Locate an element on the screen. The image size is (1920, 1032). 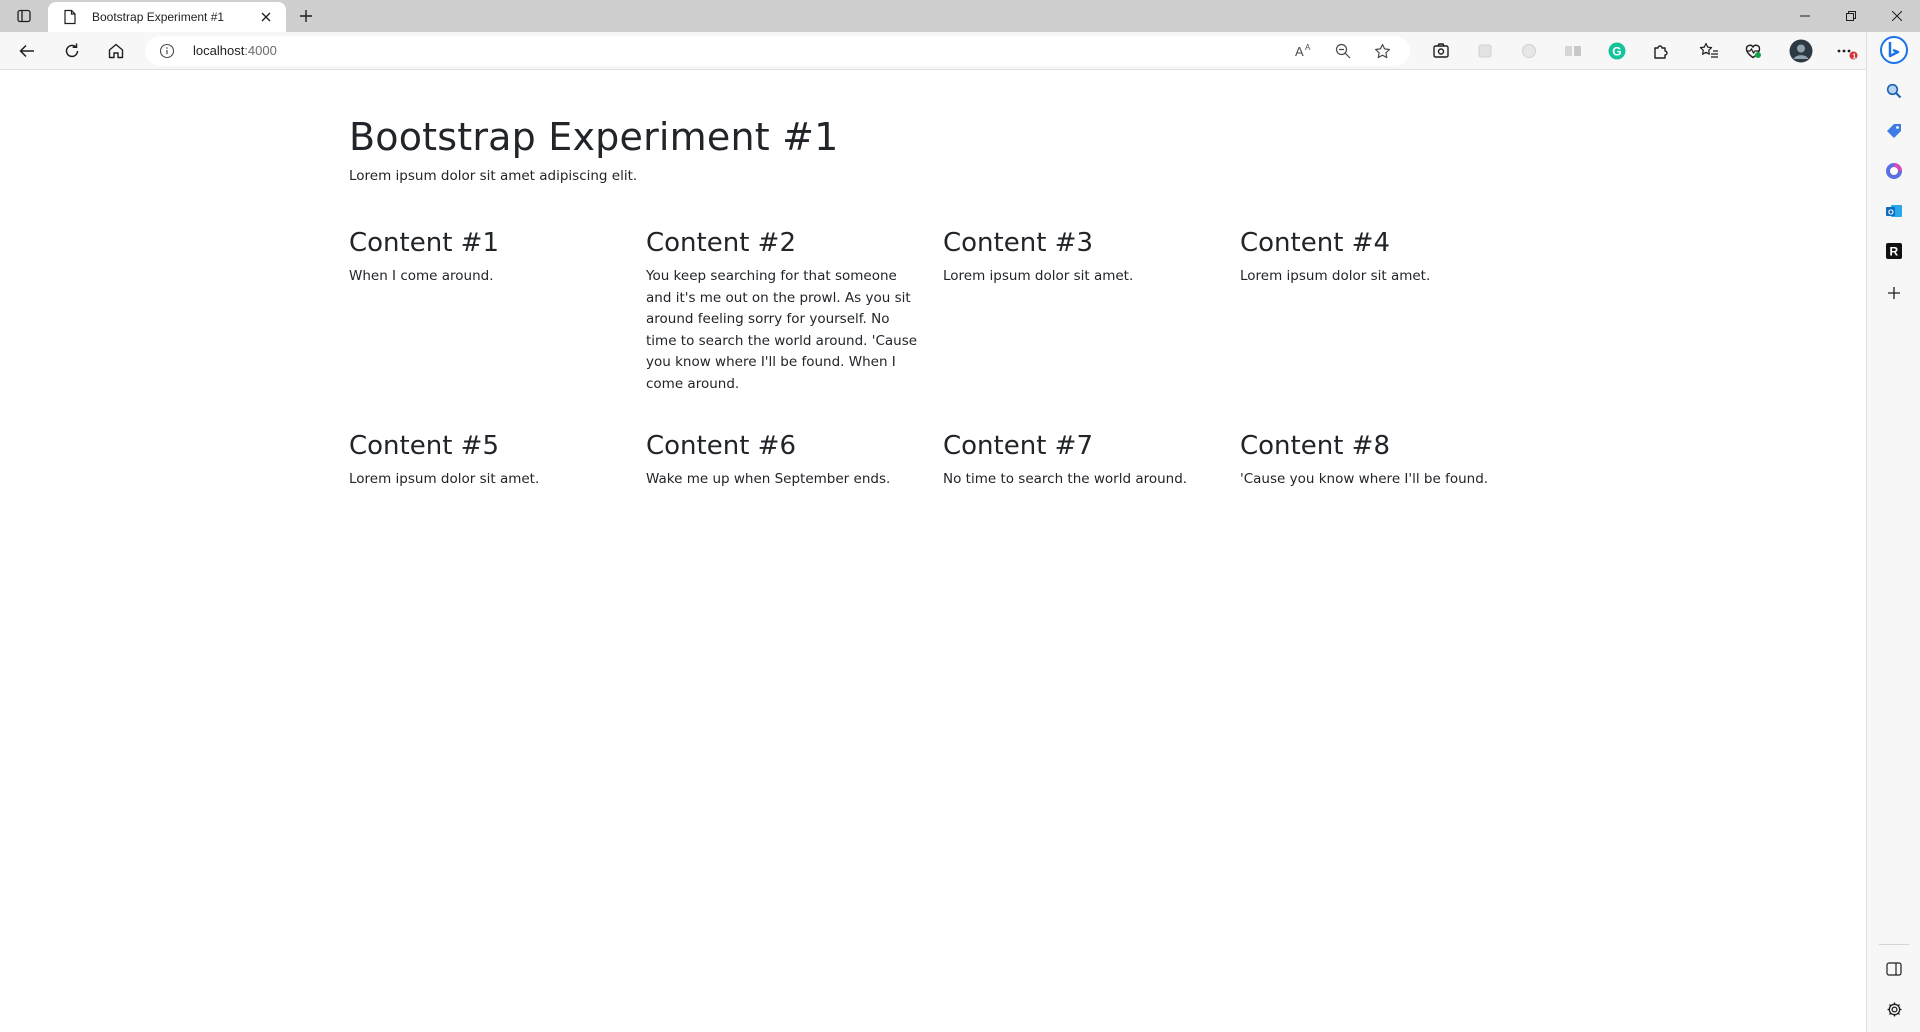
restore-icon is located at coordinates (1851, 16).